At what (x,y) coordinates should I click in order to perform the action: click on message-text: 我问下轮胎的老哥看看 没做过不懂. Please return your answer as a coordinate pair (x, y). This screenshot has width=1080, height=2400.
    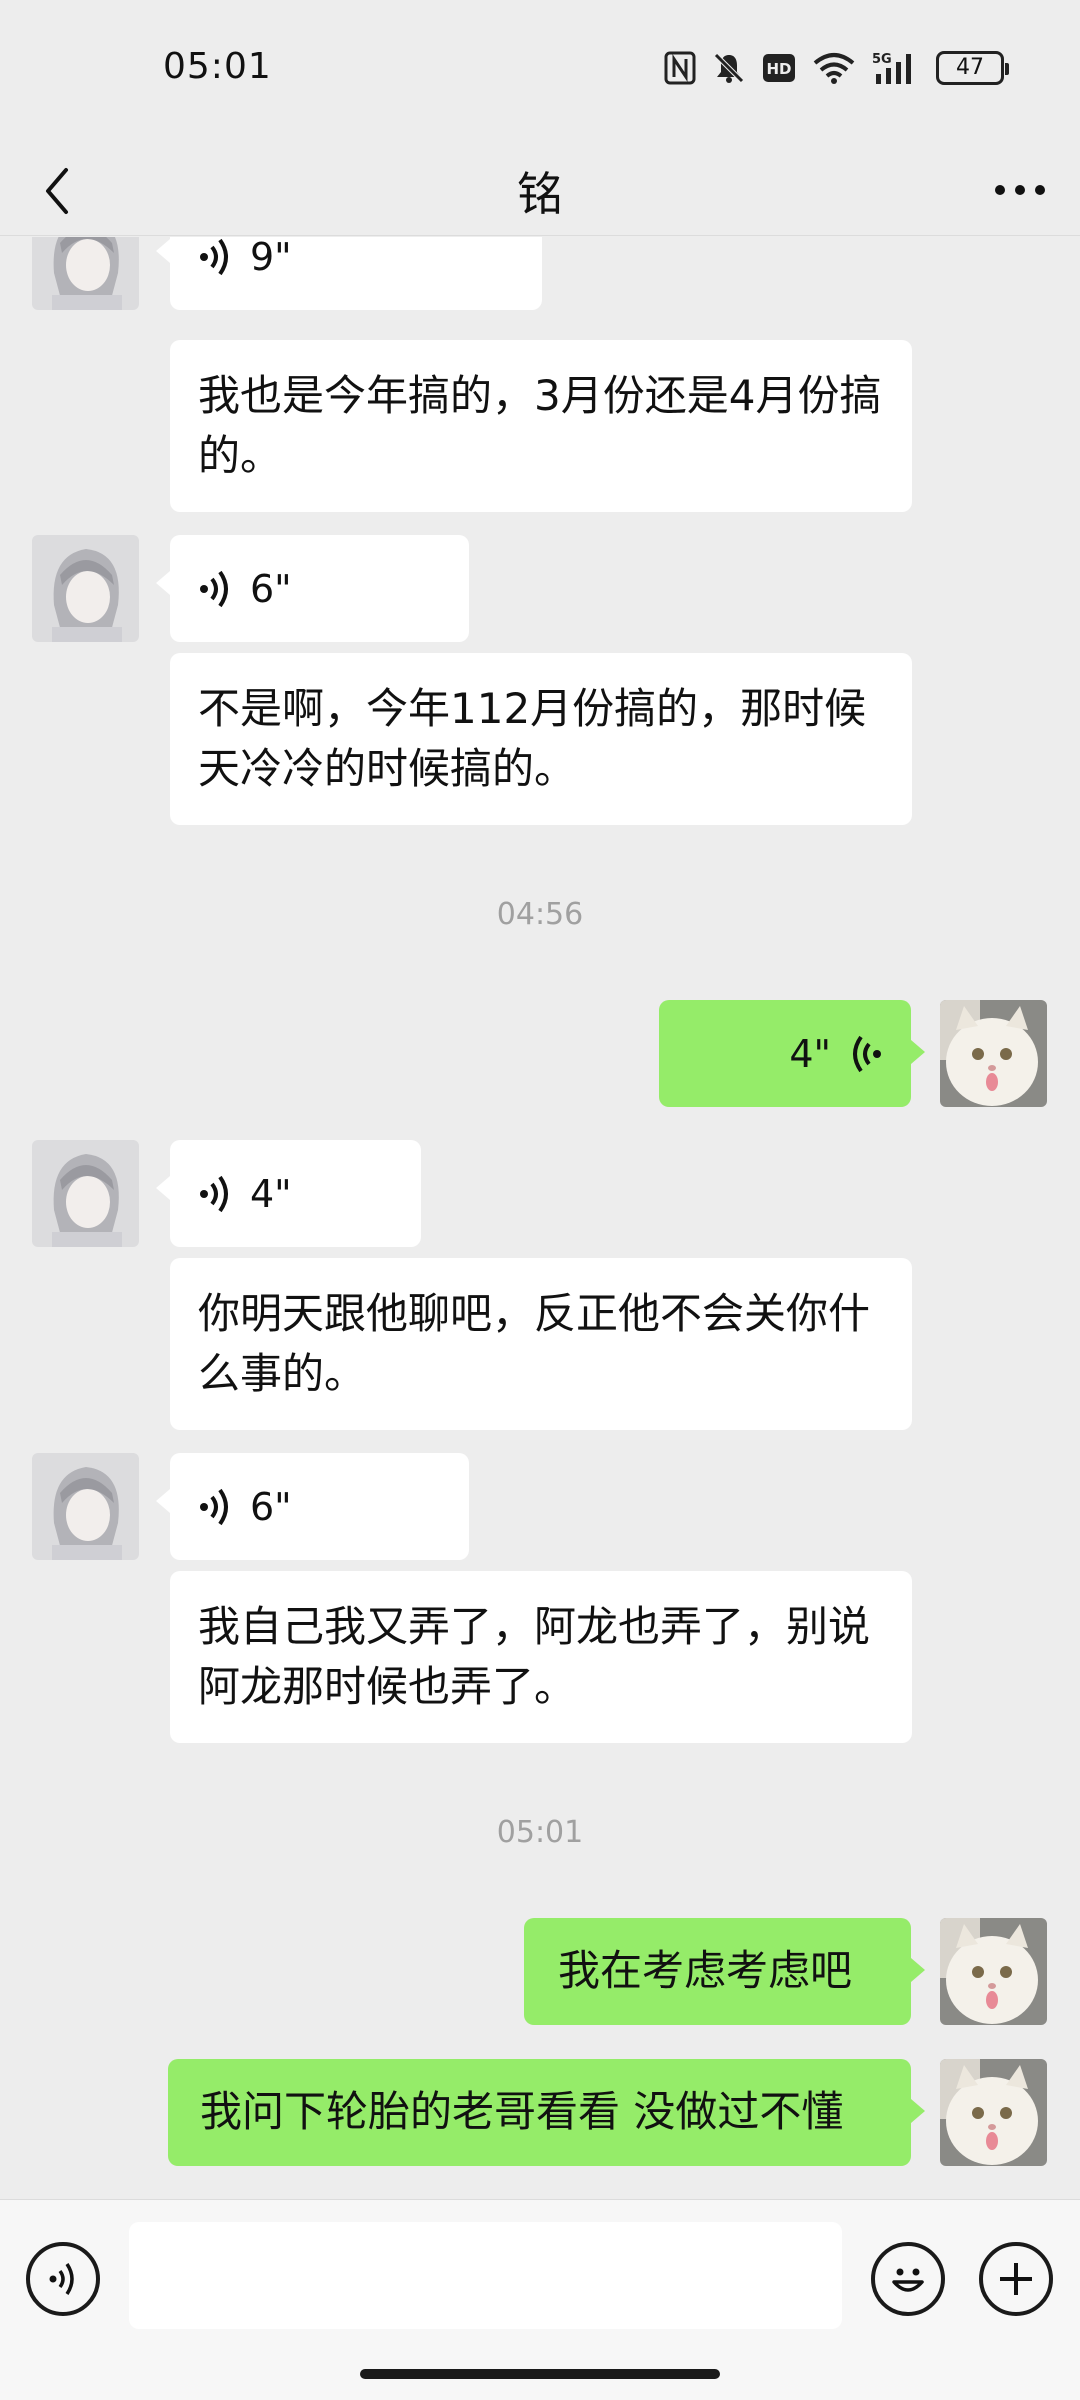
    Looking at the image, I should click on (522, 2111).